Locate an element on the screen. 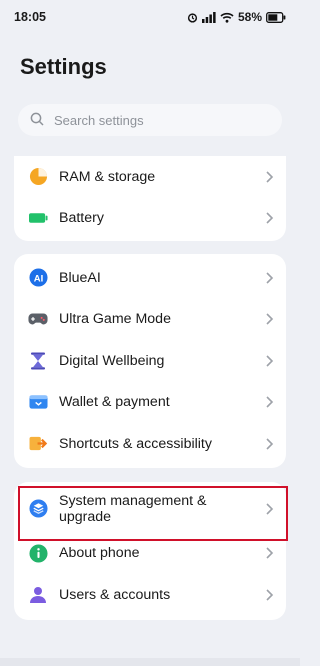 The image size is (320, 666). settings-item-battery: Battery is located at coordinates (150, 219).